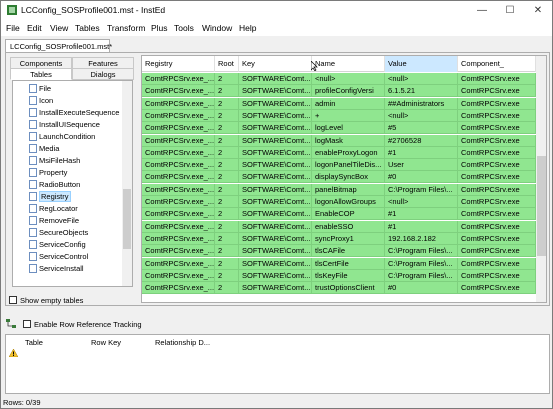 Image resolution: width=553 pixels, height=409 pixels. I want to click on menu-transform: Transform, so click(126, 28).